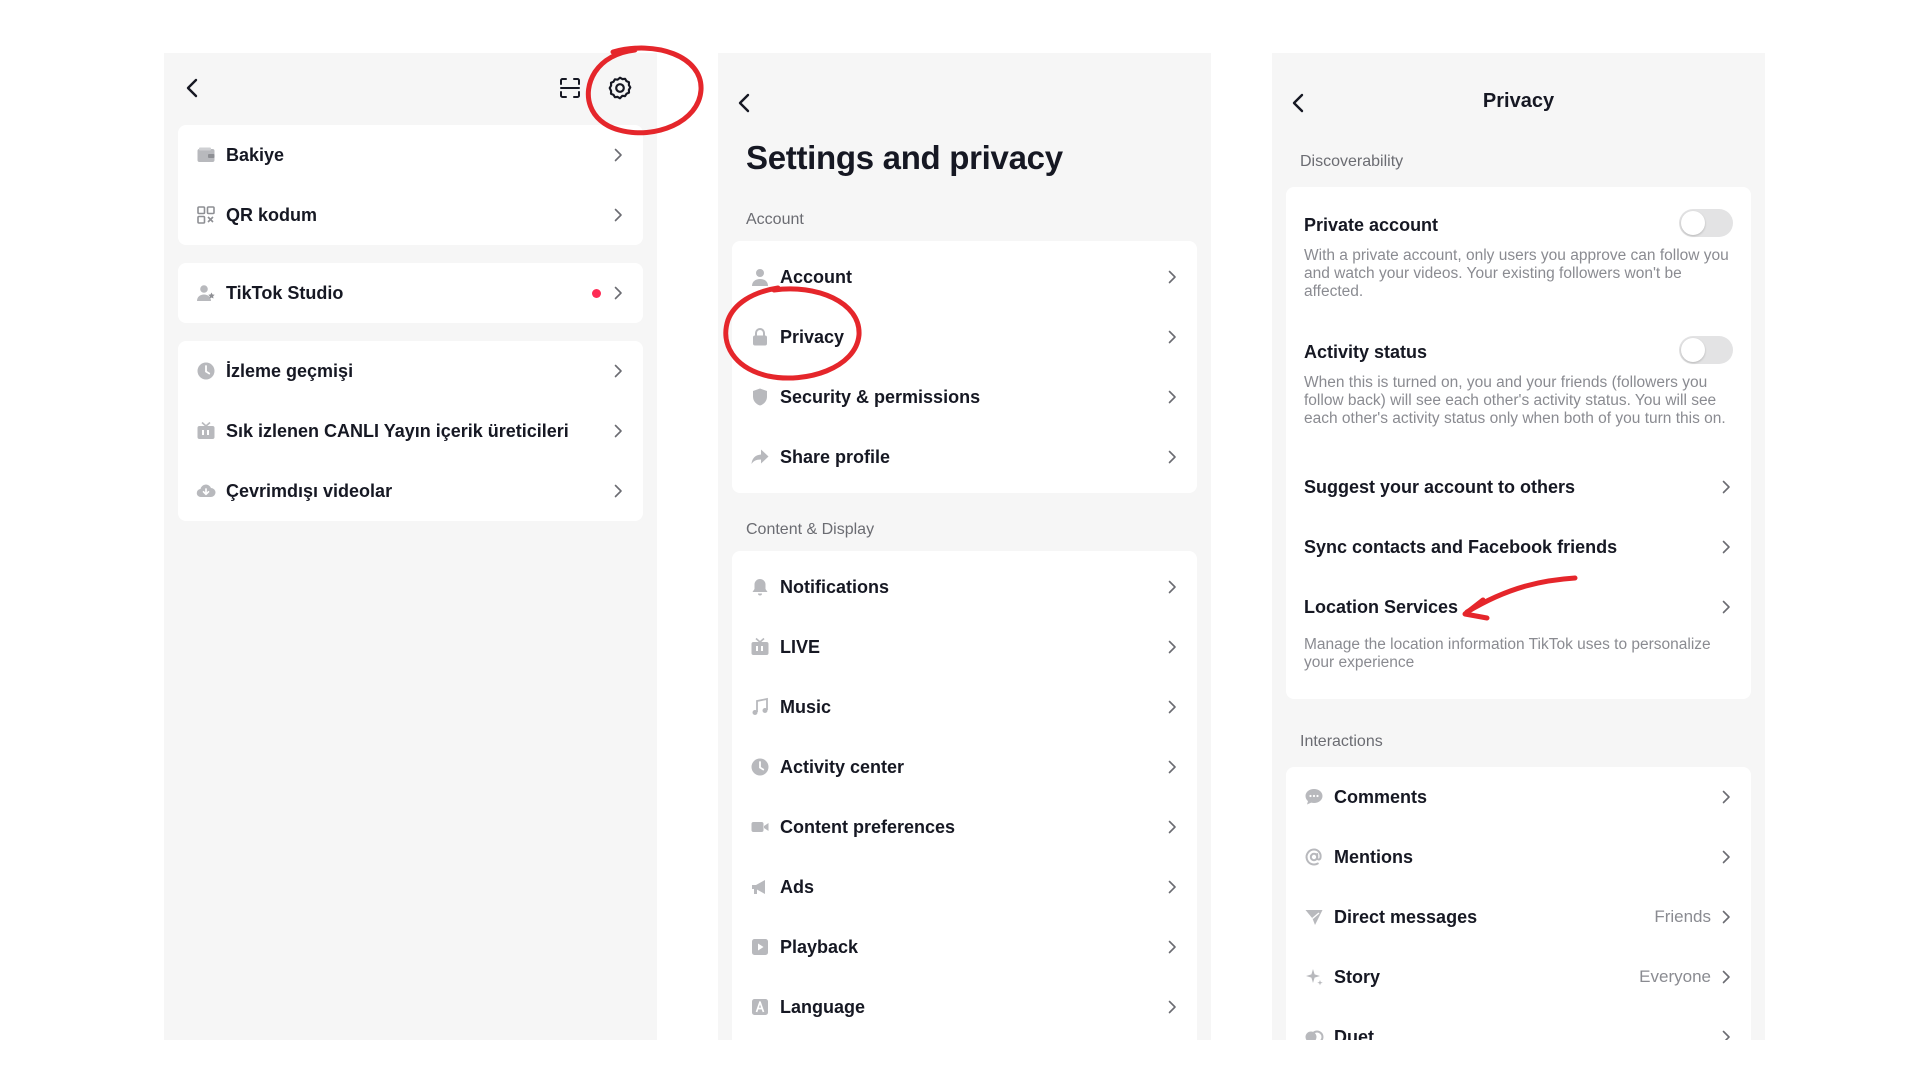  I want to click on settings-item-privacy: Privacy, so click(964, 337).